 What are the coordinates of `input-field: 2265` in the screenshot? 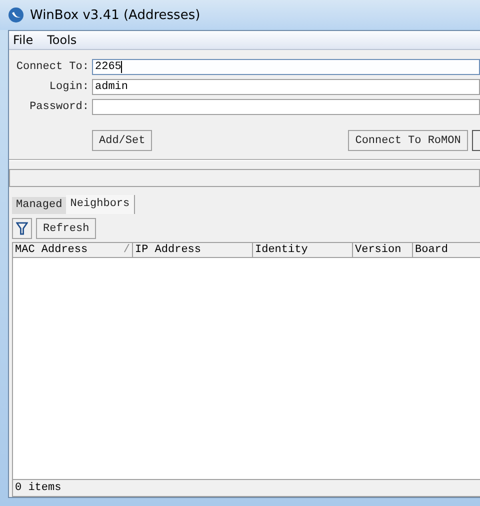 It's located at (286, 67).